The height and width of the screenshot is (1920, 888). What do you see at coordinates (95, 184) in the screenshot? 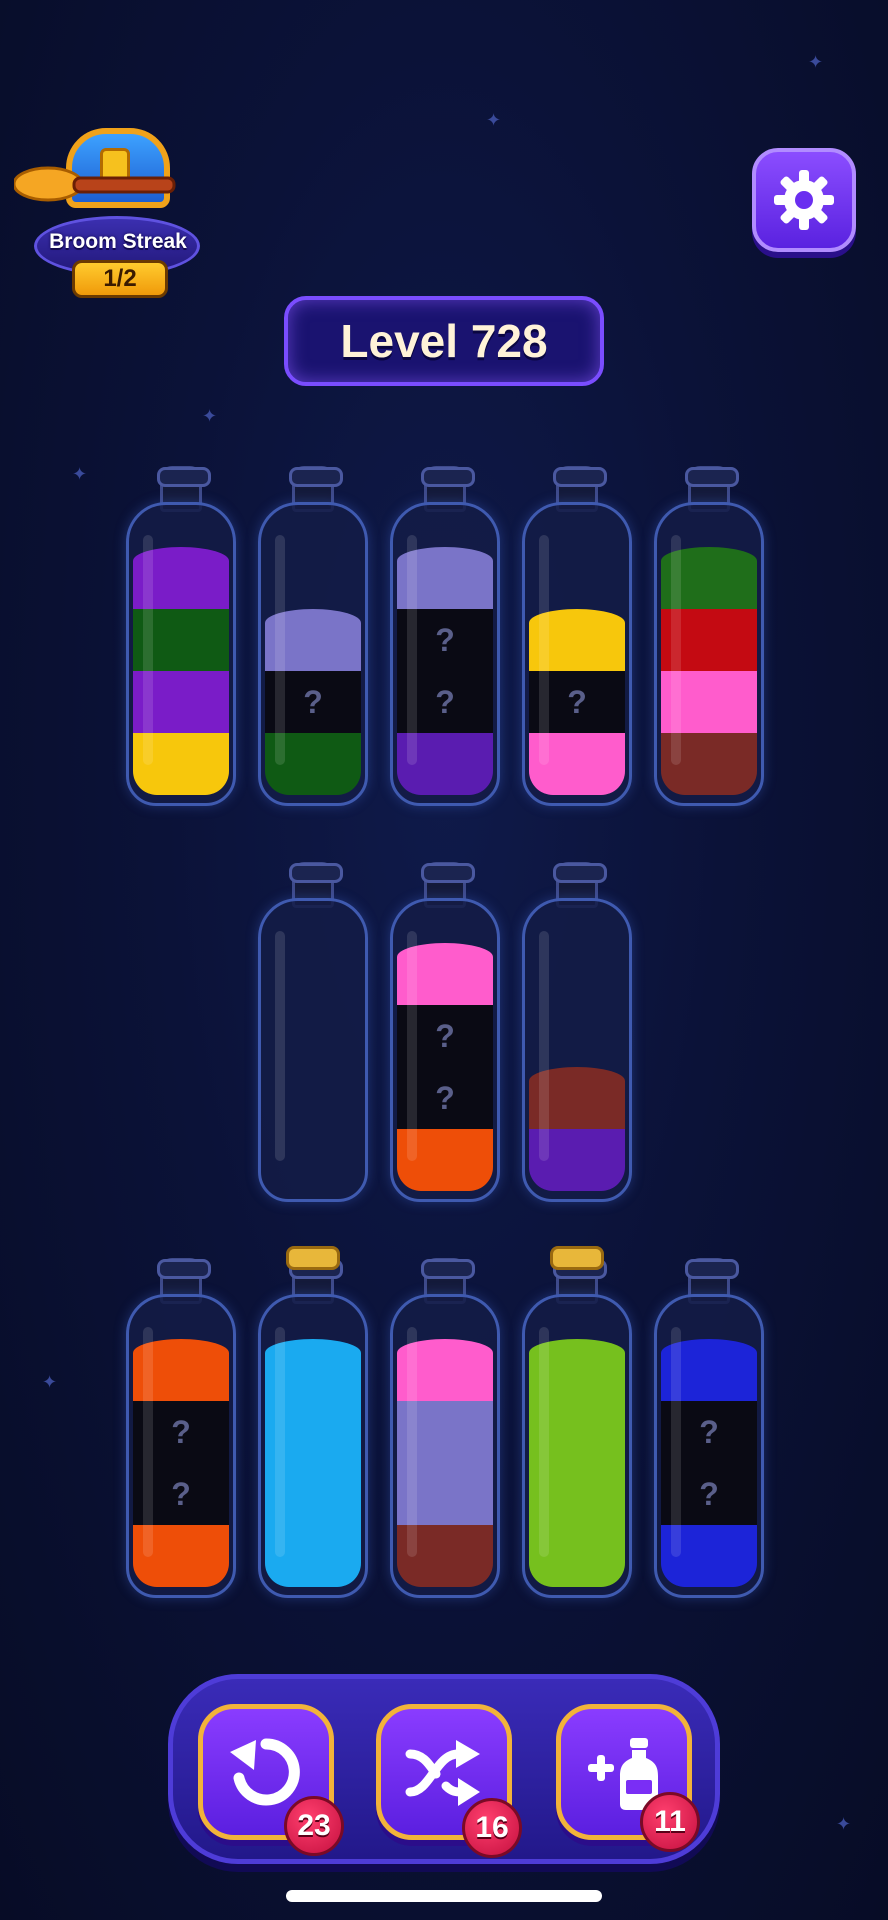
I see `broom-icon` at bounding box center [95, 184].